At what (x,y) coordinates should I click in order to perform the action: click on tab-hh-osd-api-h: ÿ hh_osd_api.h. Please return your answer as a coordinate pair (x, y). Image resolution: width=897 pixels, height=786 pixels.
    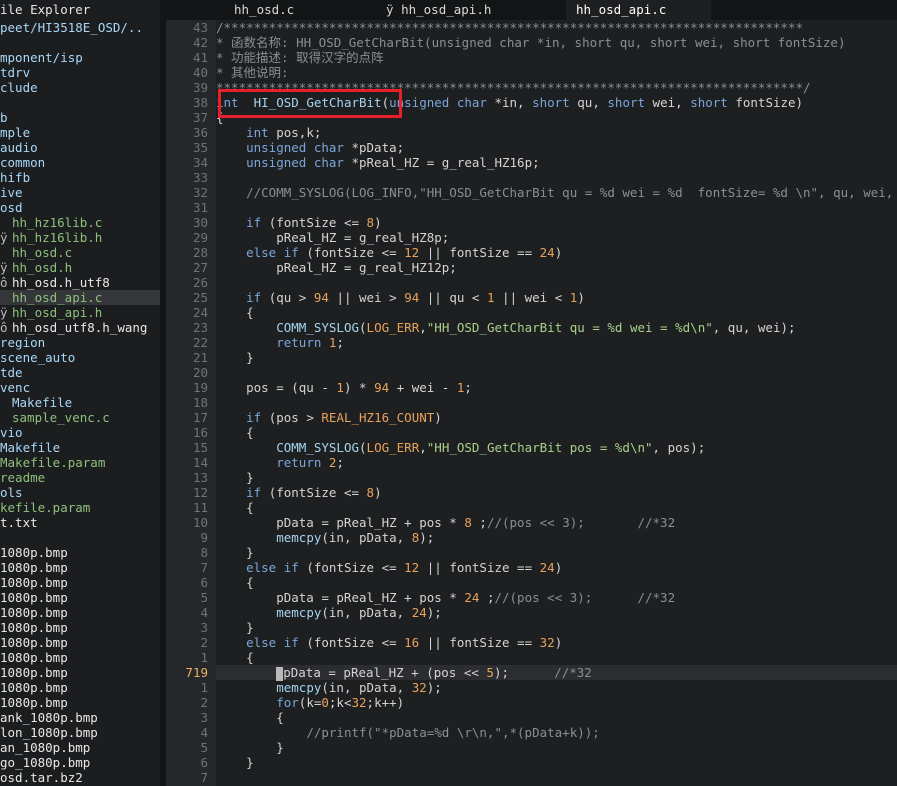
    Looking at the image, I should click on (461, 10).